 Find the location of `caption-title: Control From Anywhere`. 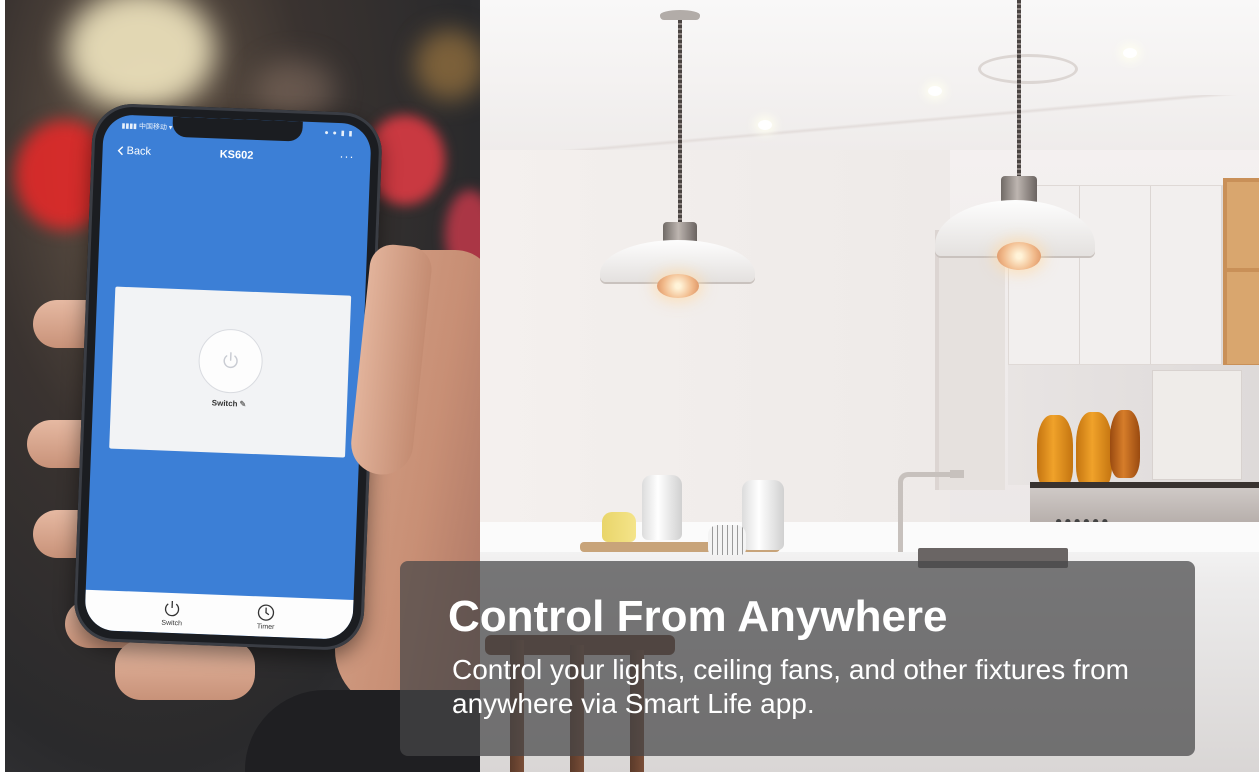

caption-title: Control From Anywhere is located at coordinates (698, 616).